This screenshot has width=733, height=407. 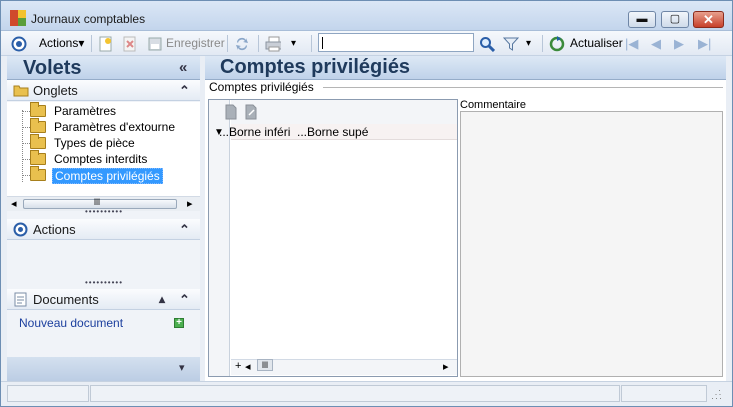 I want to click on documents-section-header: Documents ▴ ⌃, so click(x=103, y=299).